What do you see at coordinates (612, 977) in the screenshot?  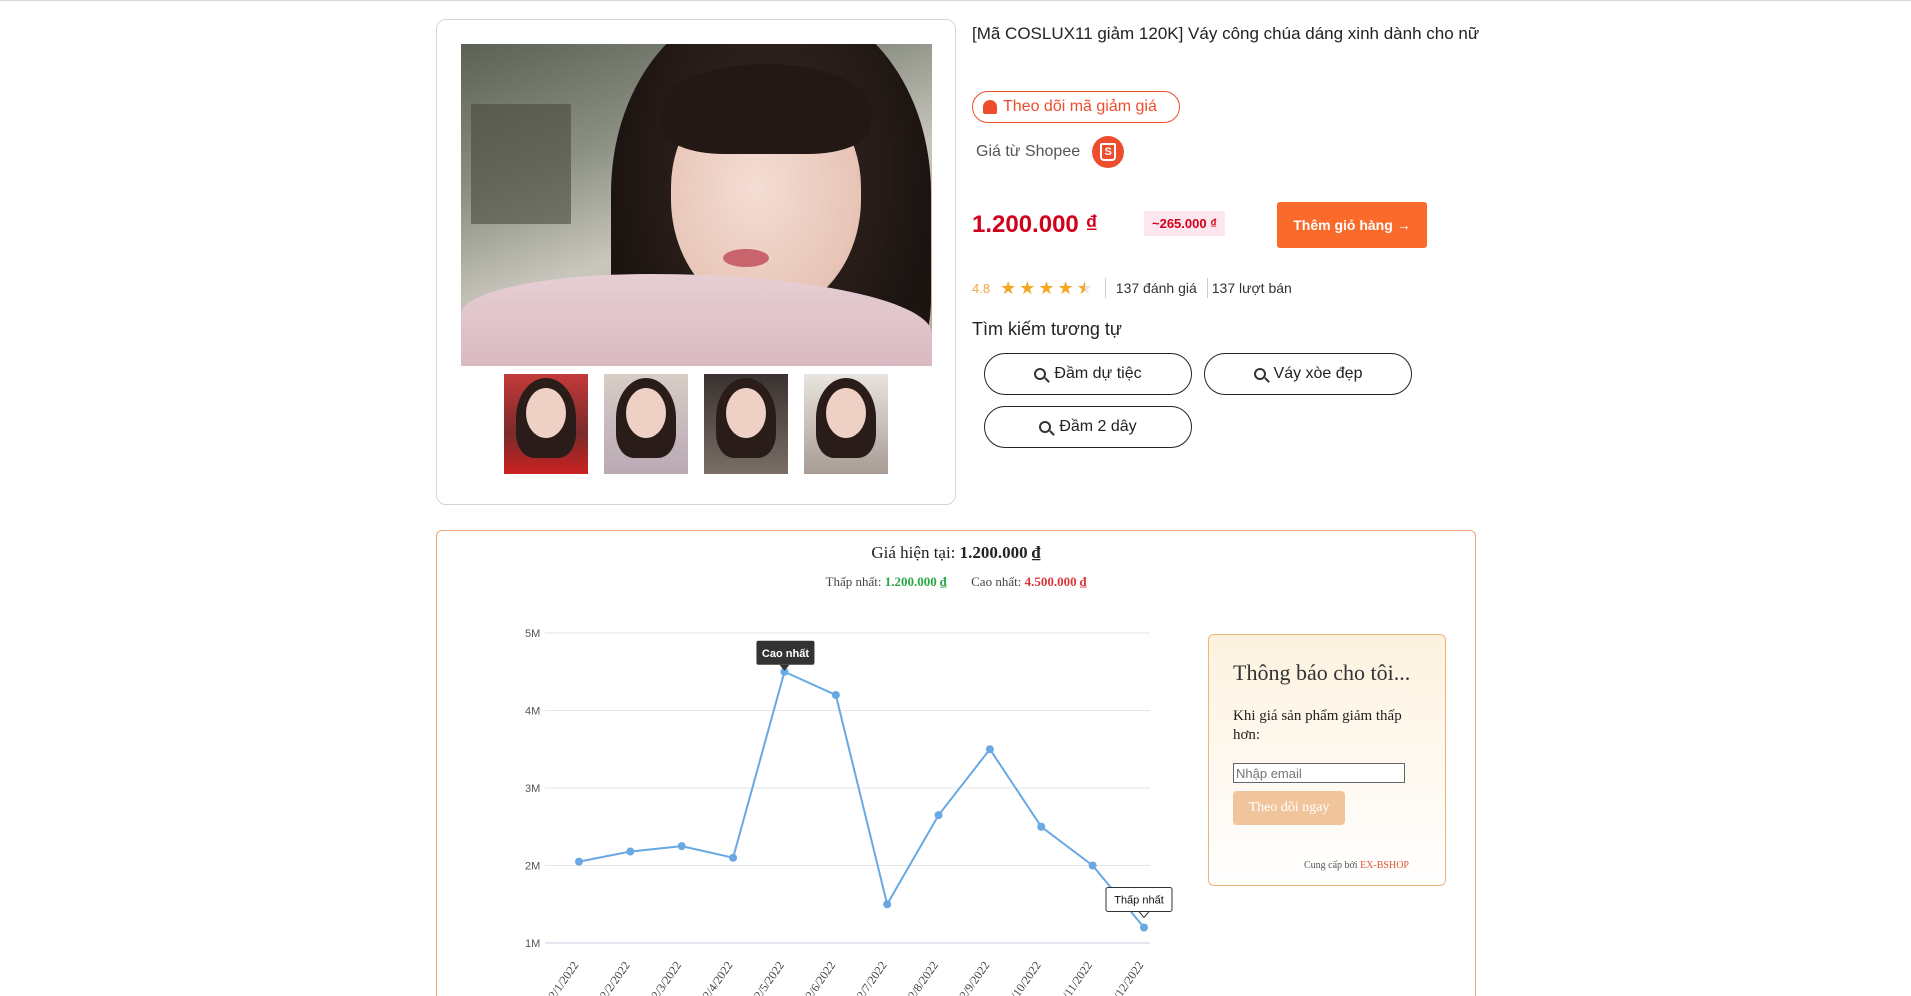 I see `x-tick-label: 12/2/2022` at bounding box center [612, 977].